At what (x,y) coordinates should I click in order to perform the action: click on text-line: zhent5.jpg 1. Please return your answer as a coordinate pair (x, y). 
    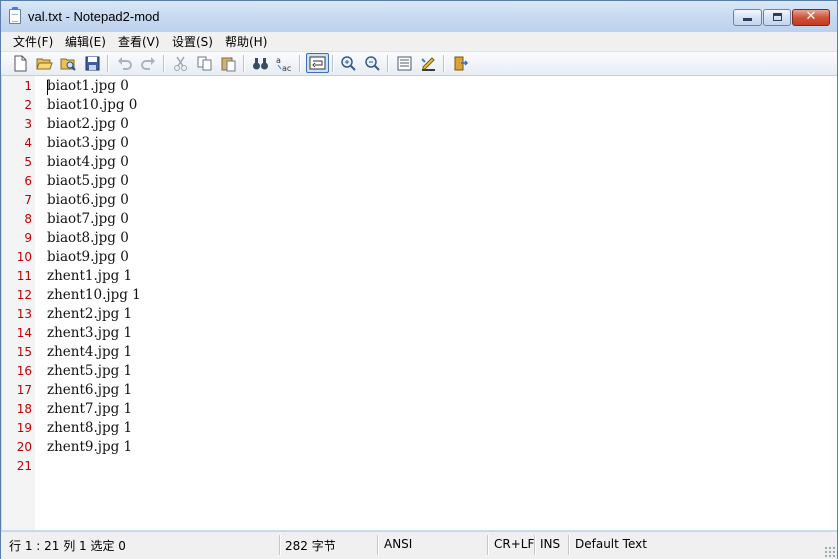
    Looking at the image, I should click on (89, 371).